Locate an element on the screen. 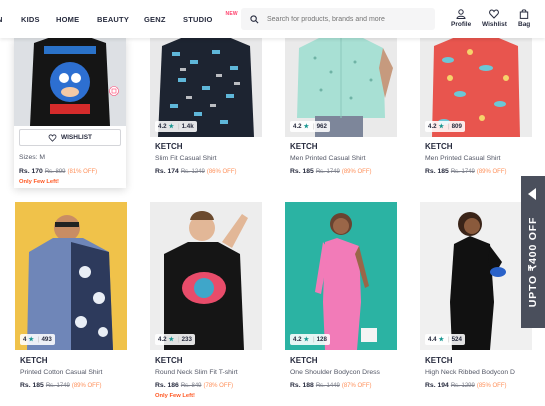  bag-label: Bag is located at coordinates (524, 24).